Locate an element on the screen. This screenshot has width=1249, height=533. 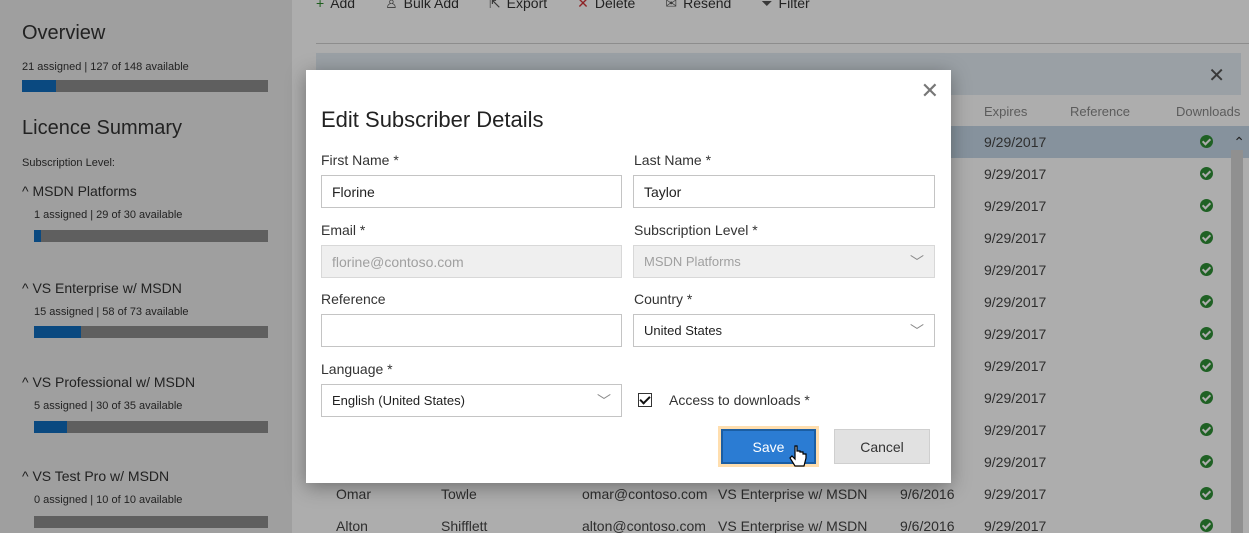
last-name-field: Taylor is located at coordinates (784, 191).